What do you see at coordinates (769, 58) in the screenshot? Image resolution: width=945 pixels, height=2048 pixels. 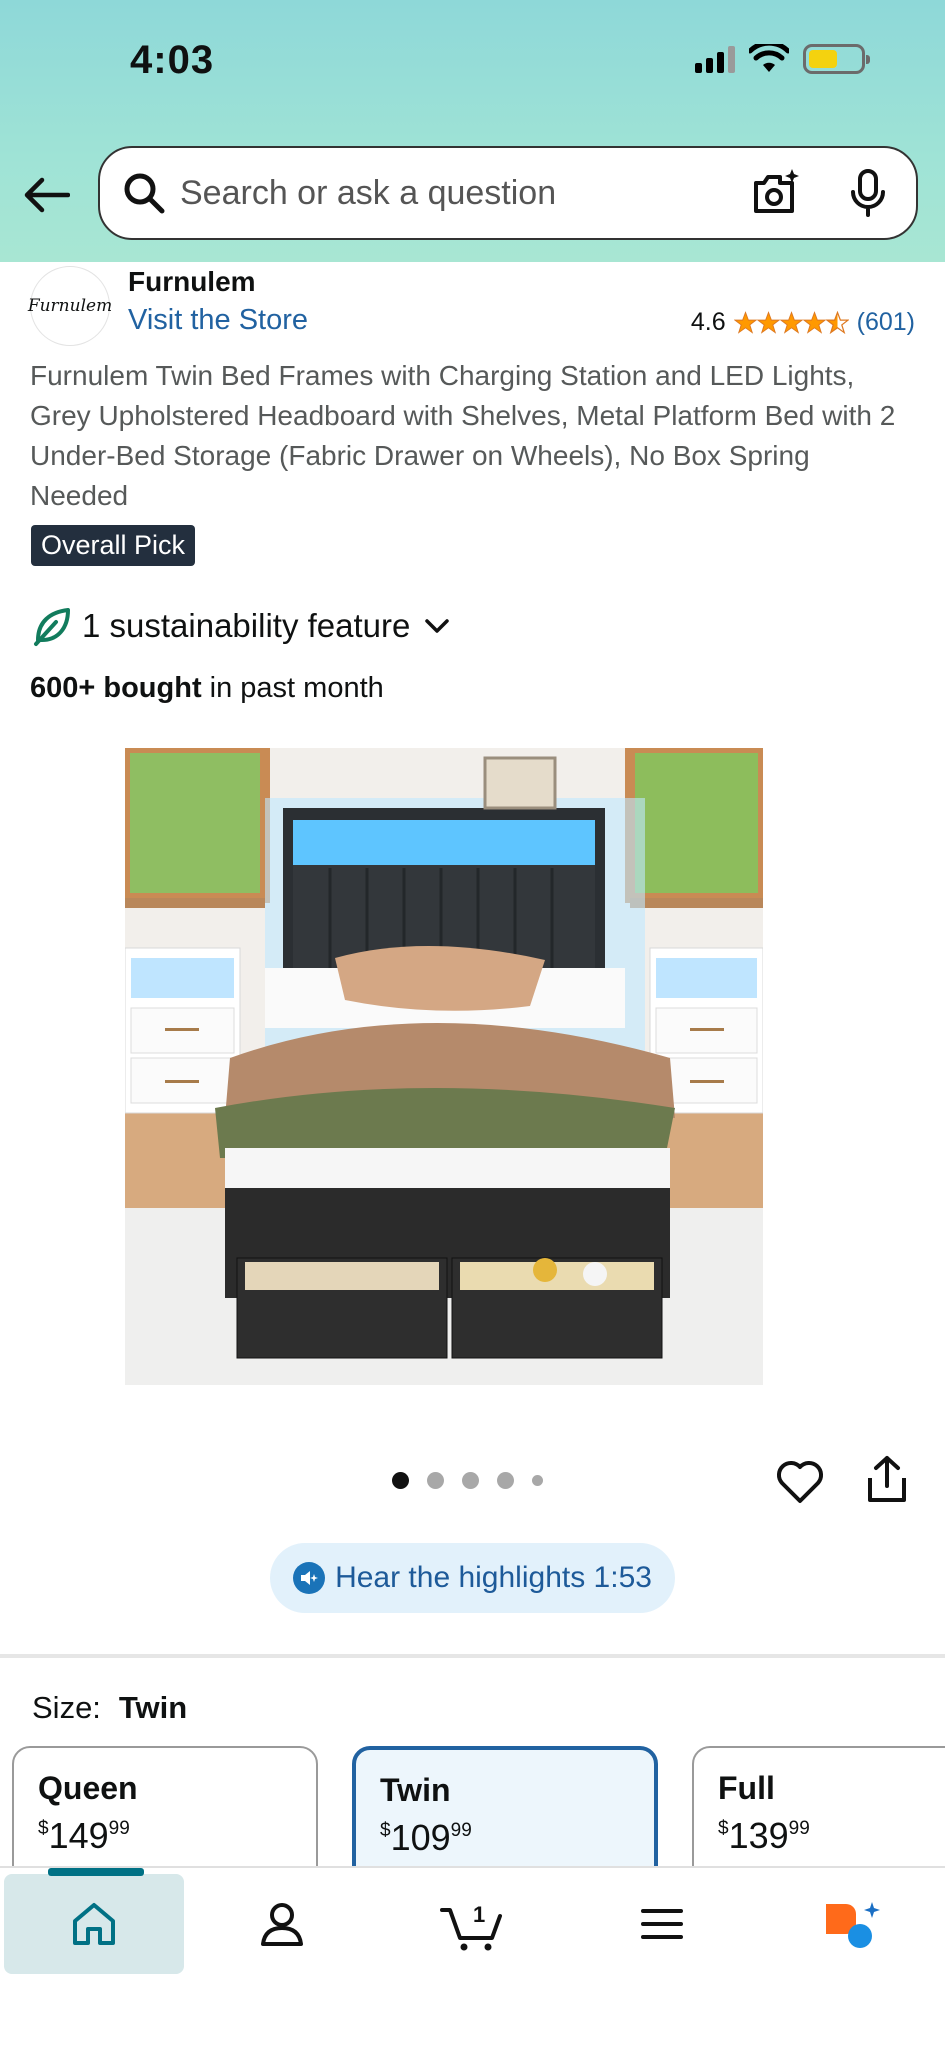 I see `wifi-icon` at bounding box center [769, 58].